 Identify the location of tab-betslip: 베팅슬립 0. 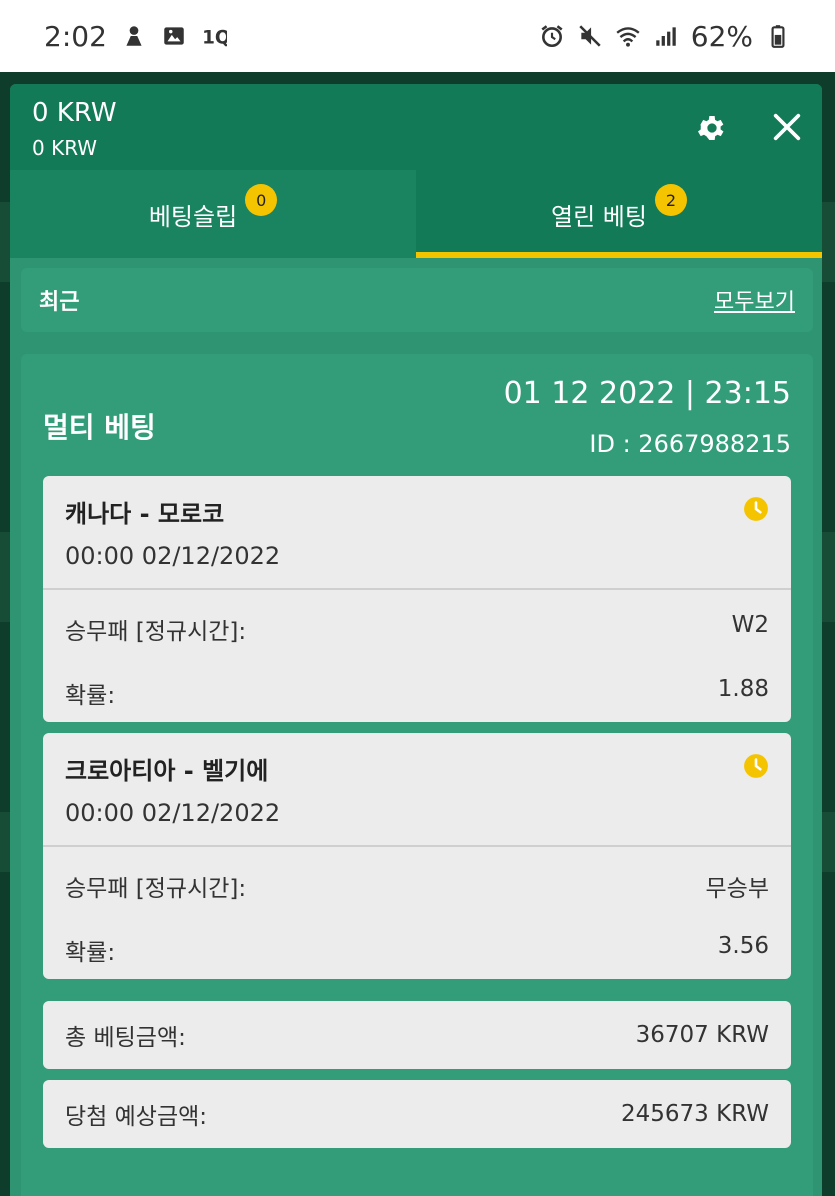
(213, 214).